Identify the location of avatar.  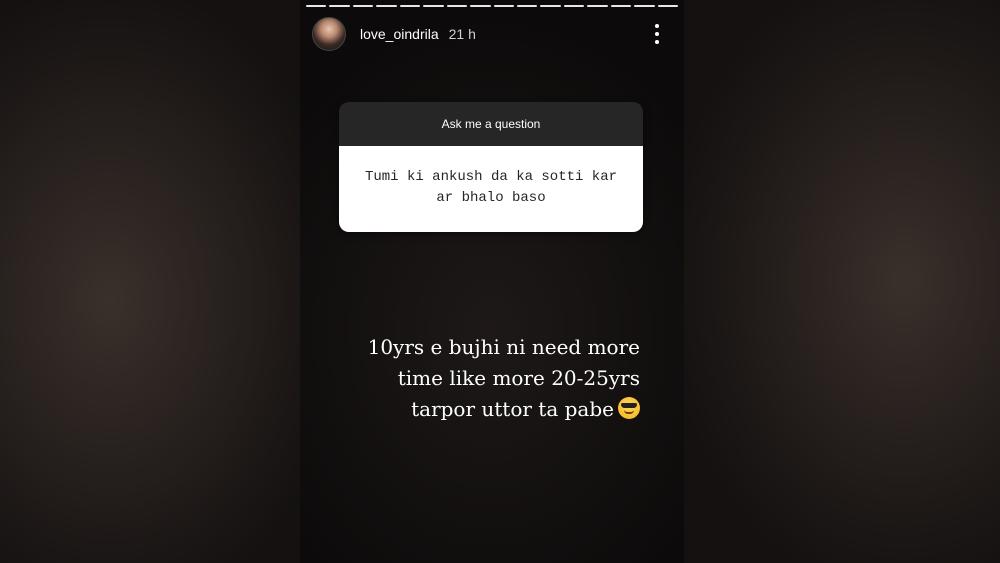
(329, 34).